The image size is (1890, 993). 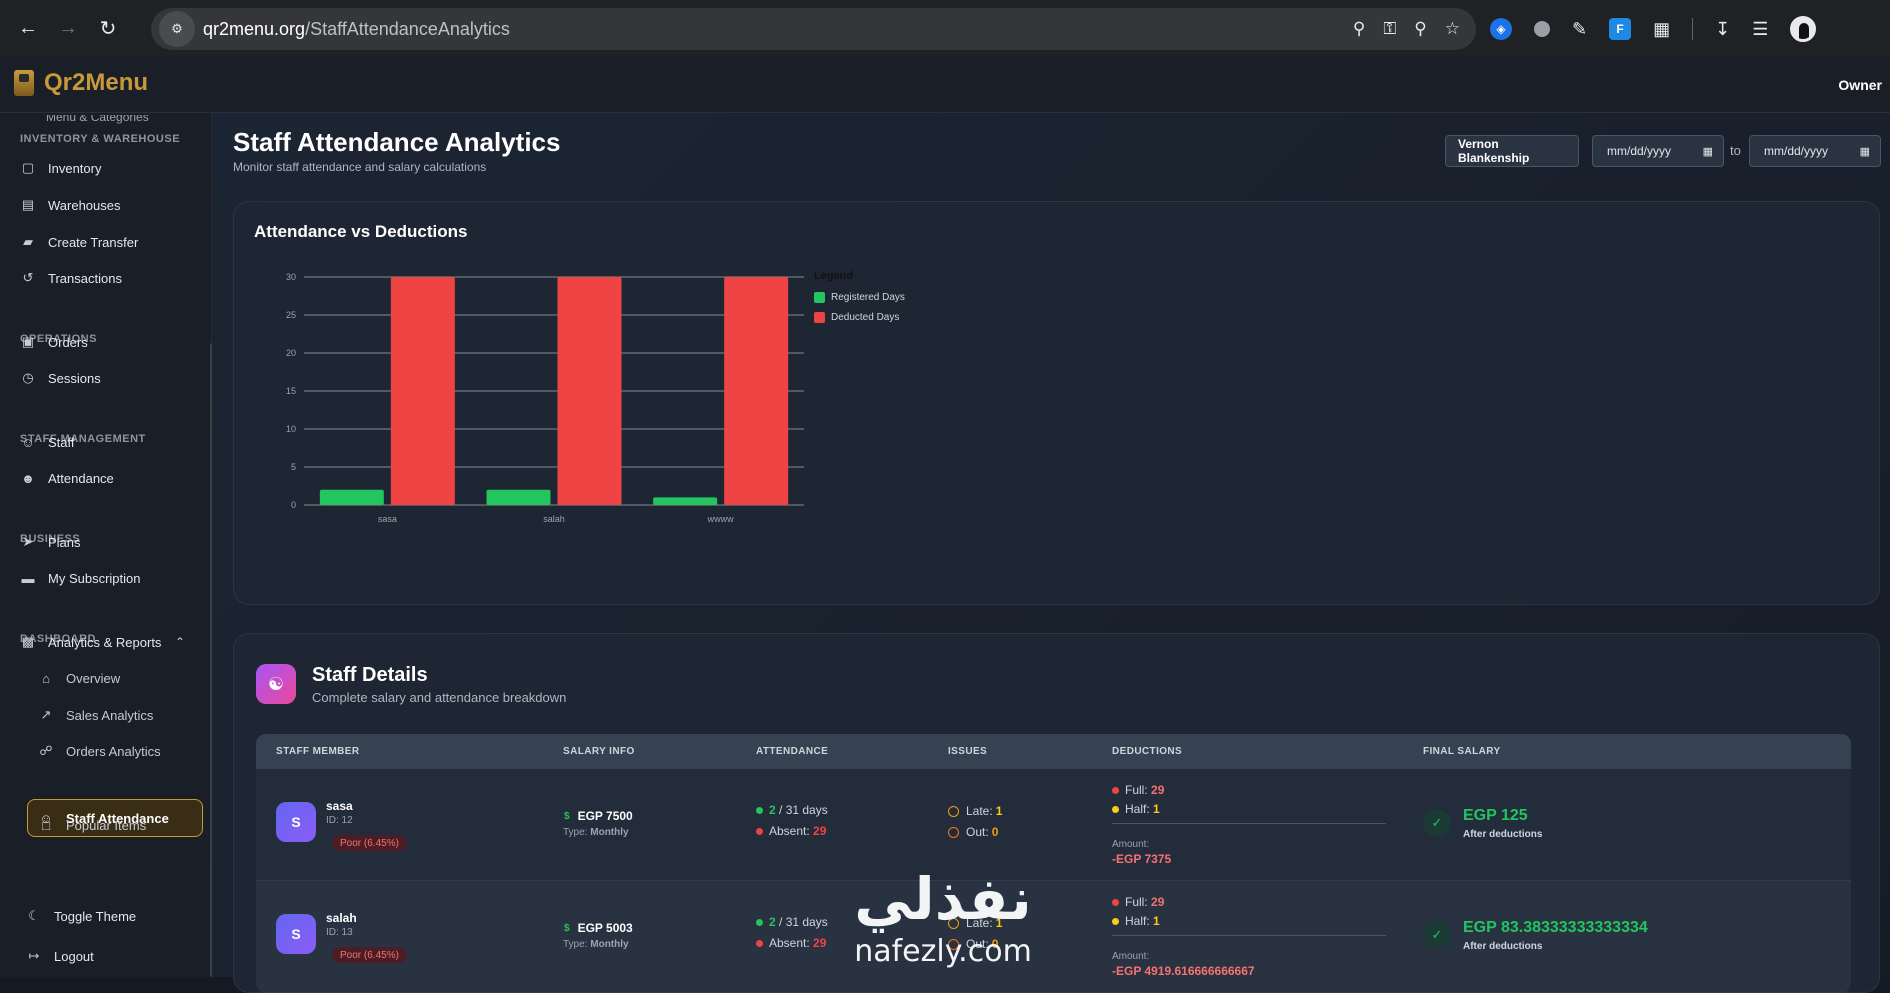 I want to click on date-to-input: mm/dd/yyyy ▦, so click(x=1815, y=151).